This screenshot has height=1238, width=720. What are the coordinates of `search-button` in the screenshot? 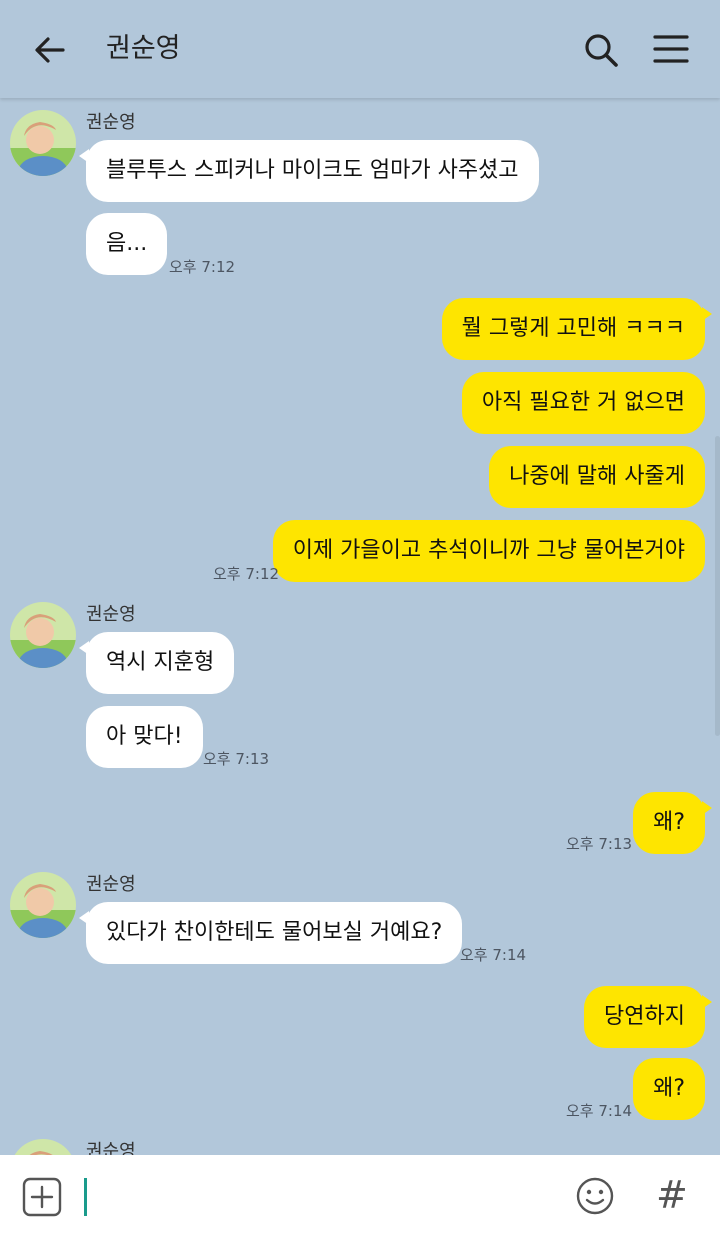 It's located at (601, 50).